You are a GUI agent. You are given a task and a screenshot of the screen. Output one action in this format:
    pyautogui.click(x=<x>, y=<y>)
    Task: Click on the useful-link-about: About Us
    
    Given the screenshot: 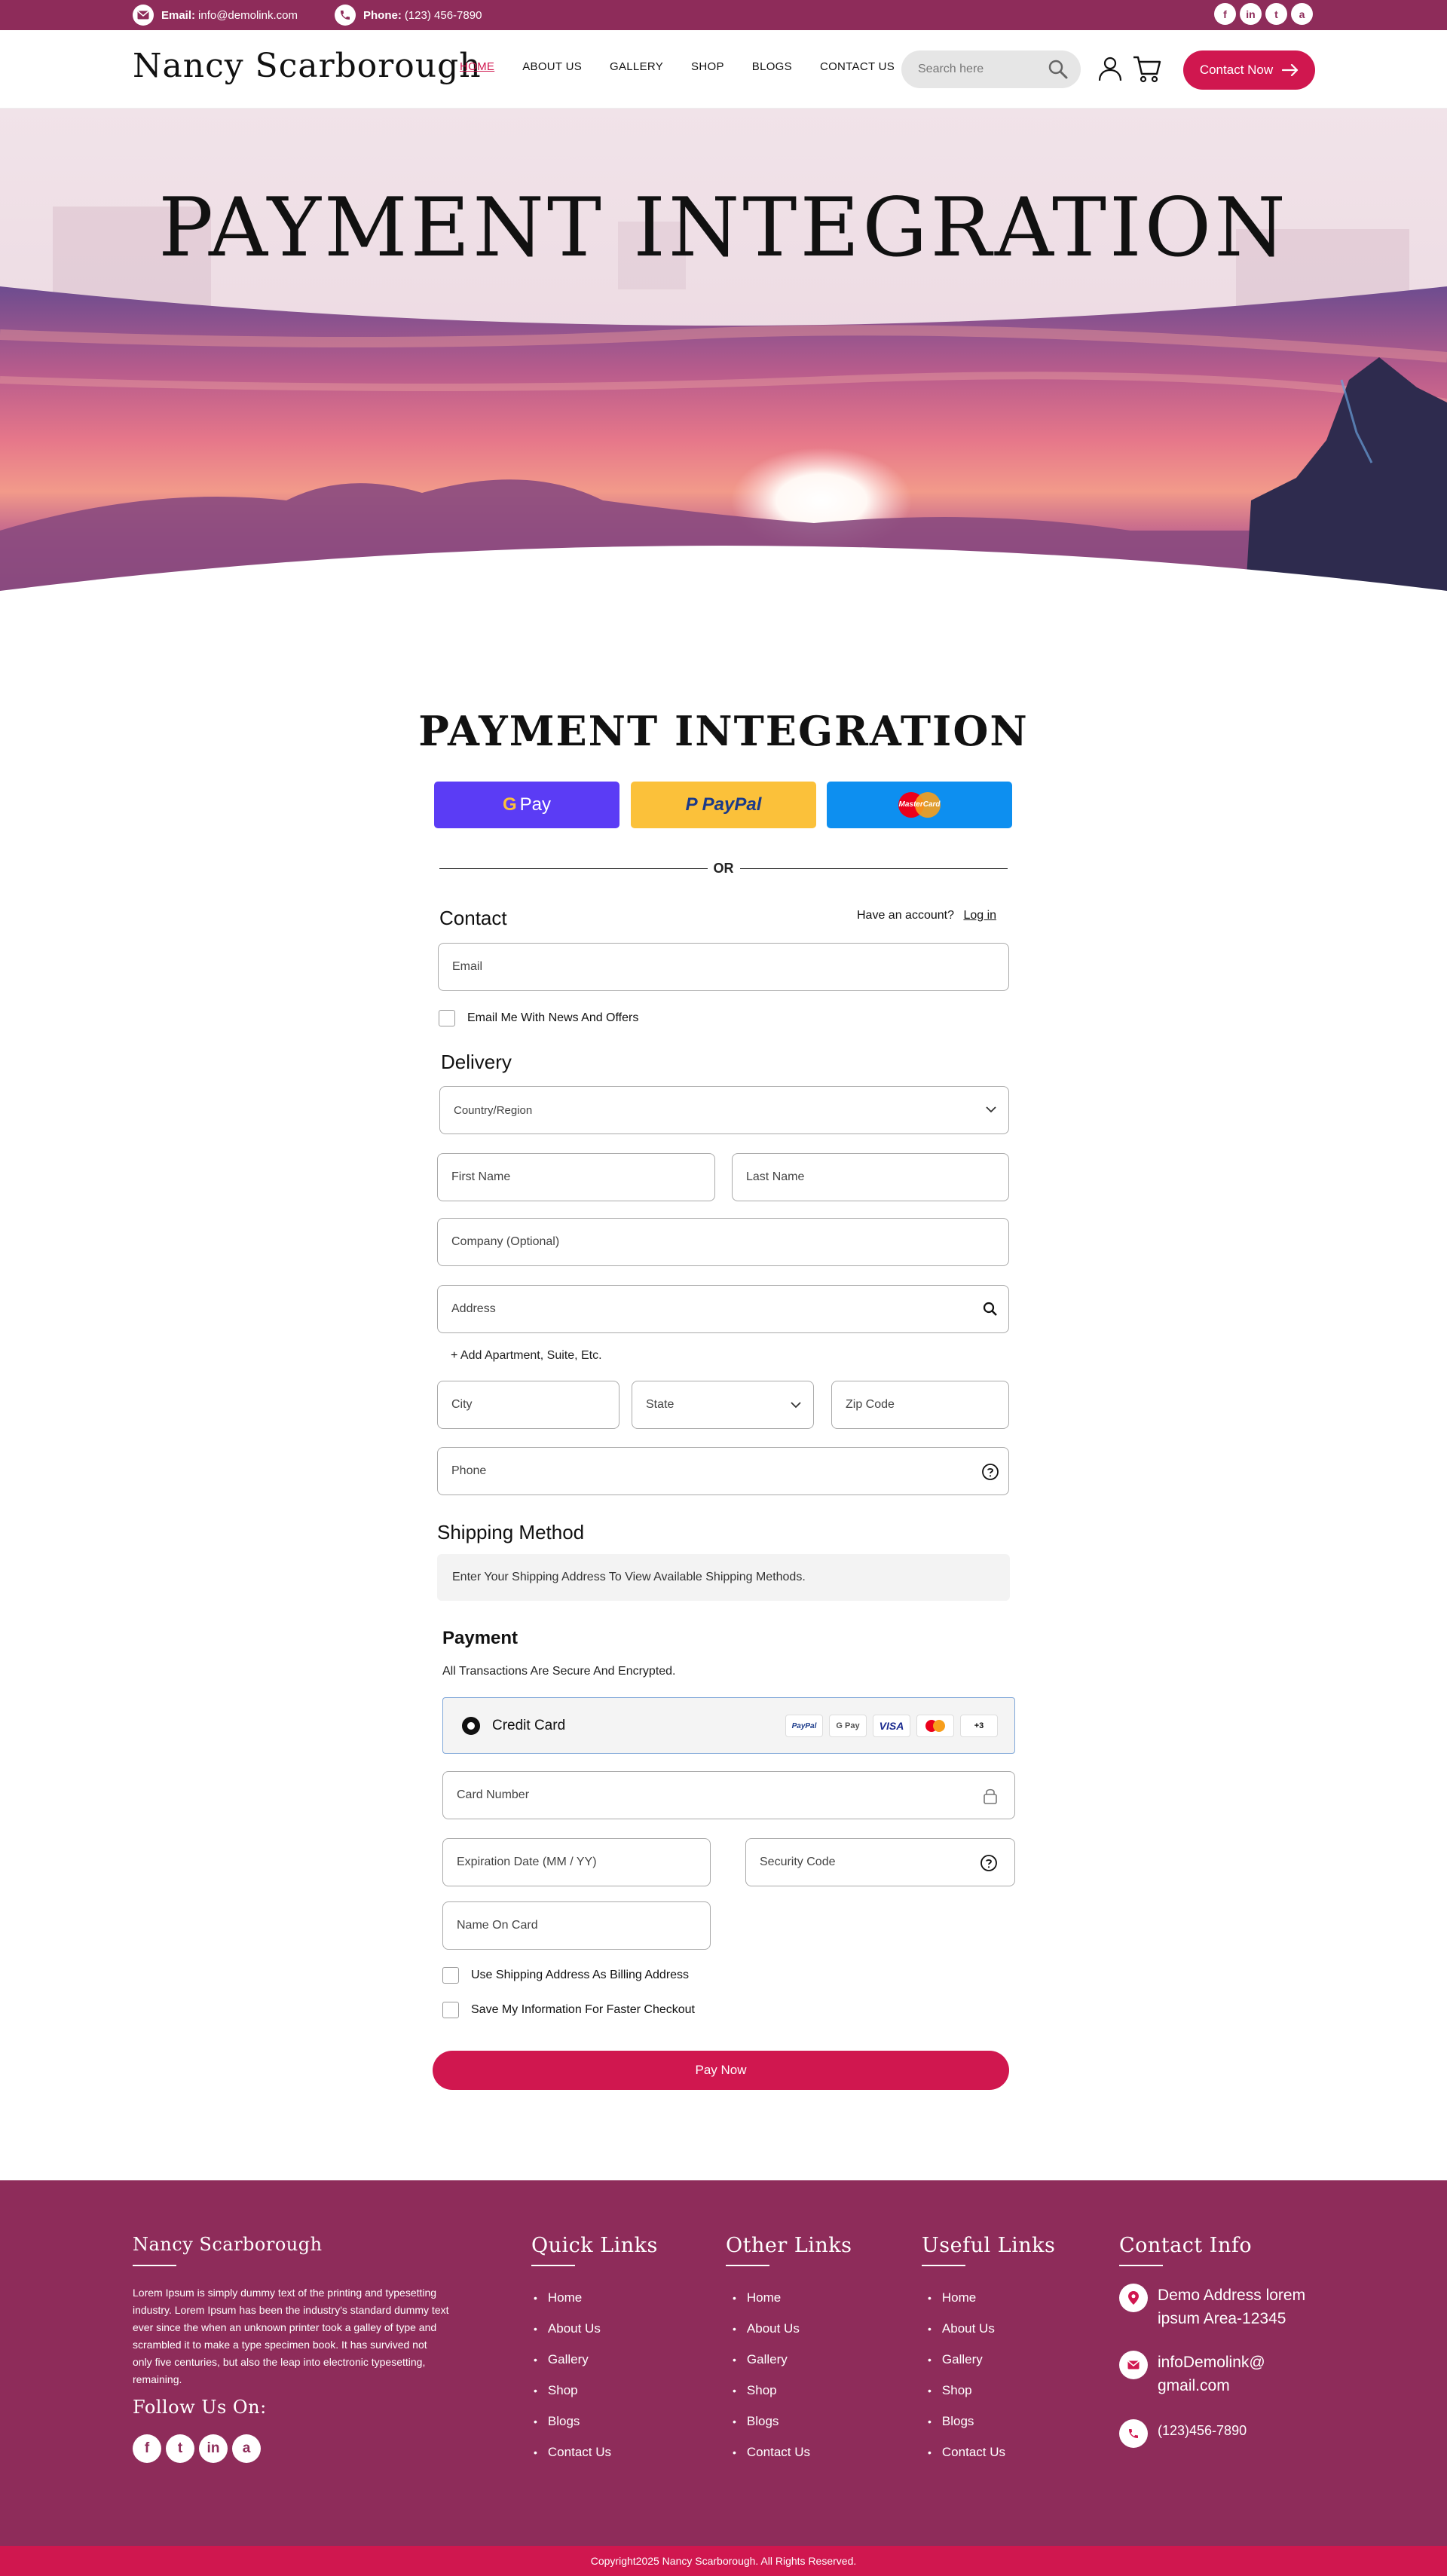 What is the action you would take?
    pyautogui.click(x=967, y=2328)
    